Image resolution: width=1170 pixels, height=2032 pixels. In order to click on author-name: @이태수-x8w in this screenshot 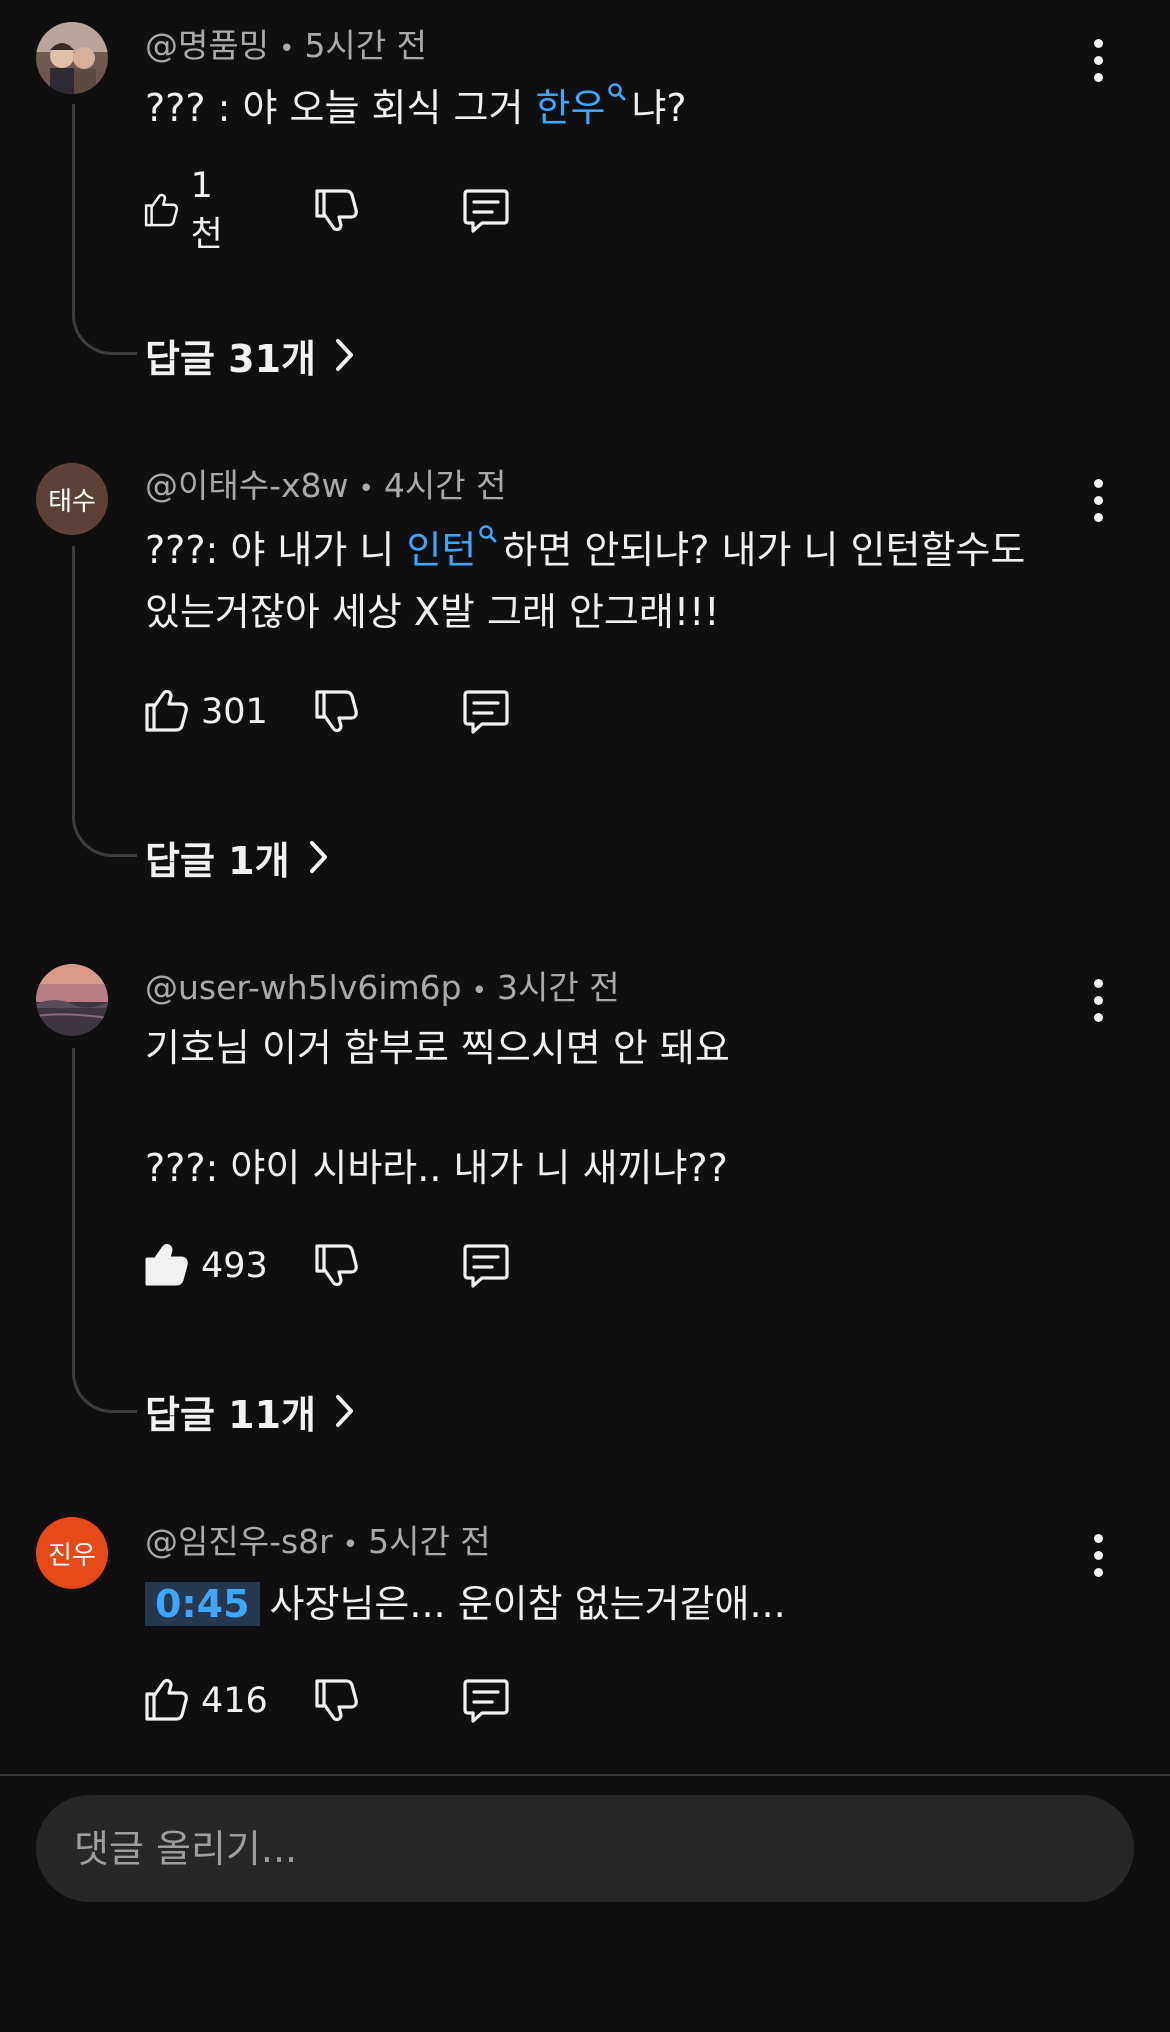, I will do `click(247, 485)`.